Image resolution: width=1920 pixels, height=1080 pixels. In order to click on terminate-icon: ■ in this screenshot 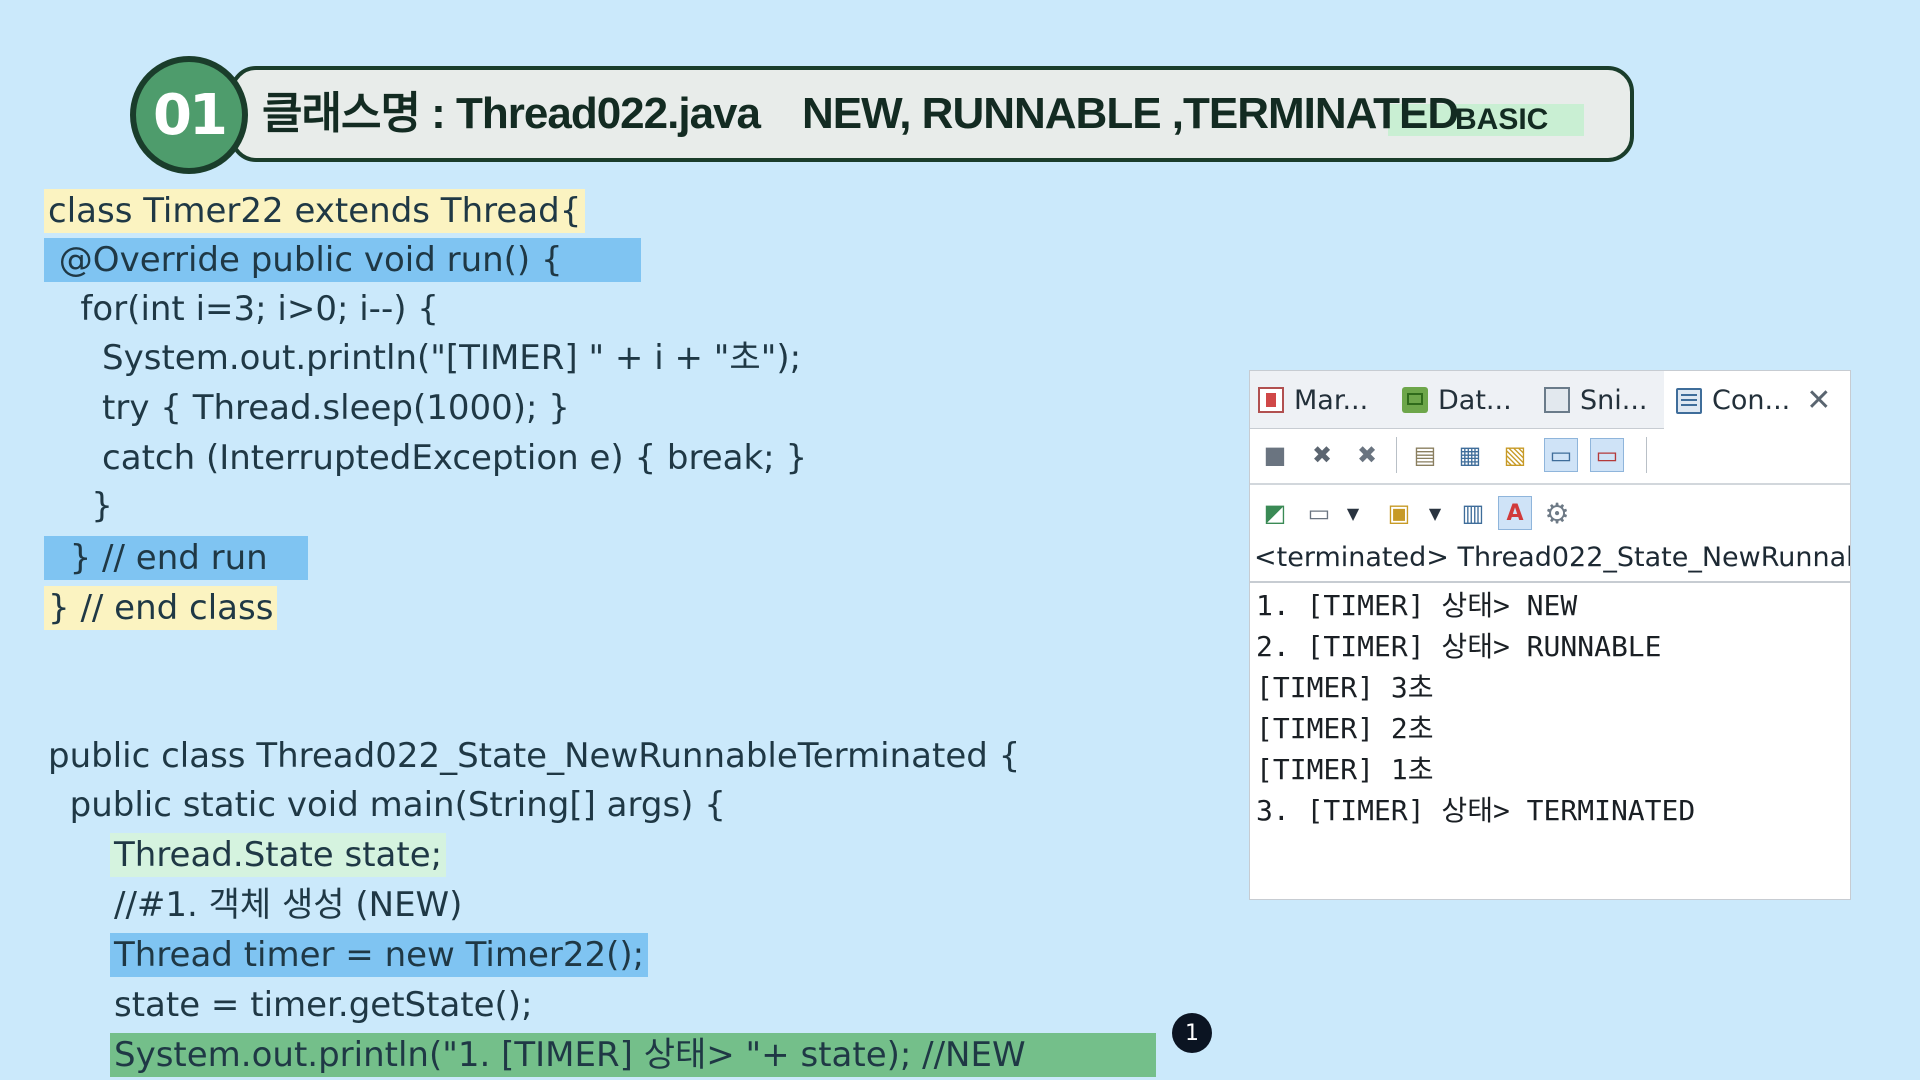, I will do `click(1275, 455)`.